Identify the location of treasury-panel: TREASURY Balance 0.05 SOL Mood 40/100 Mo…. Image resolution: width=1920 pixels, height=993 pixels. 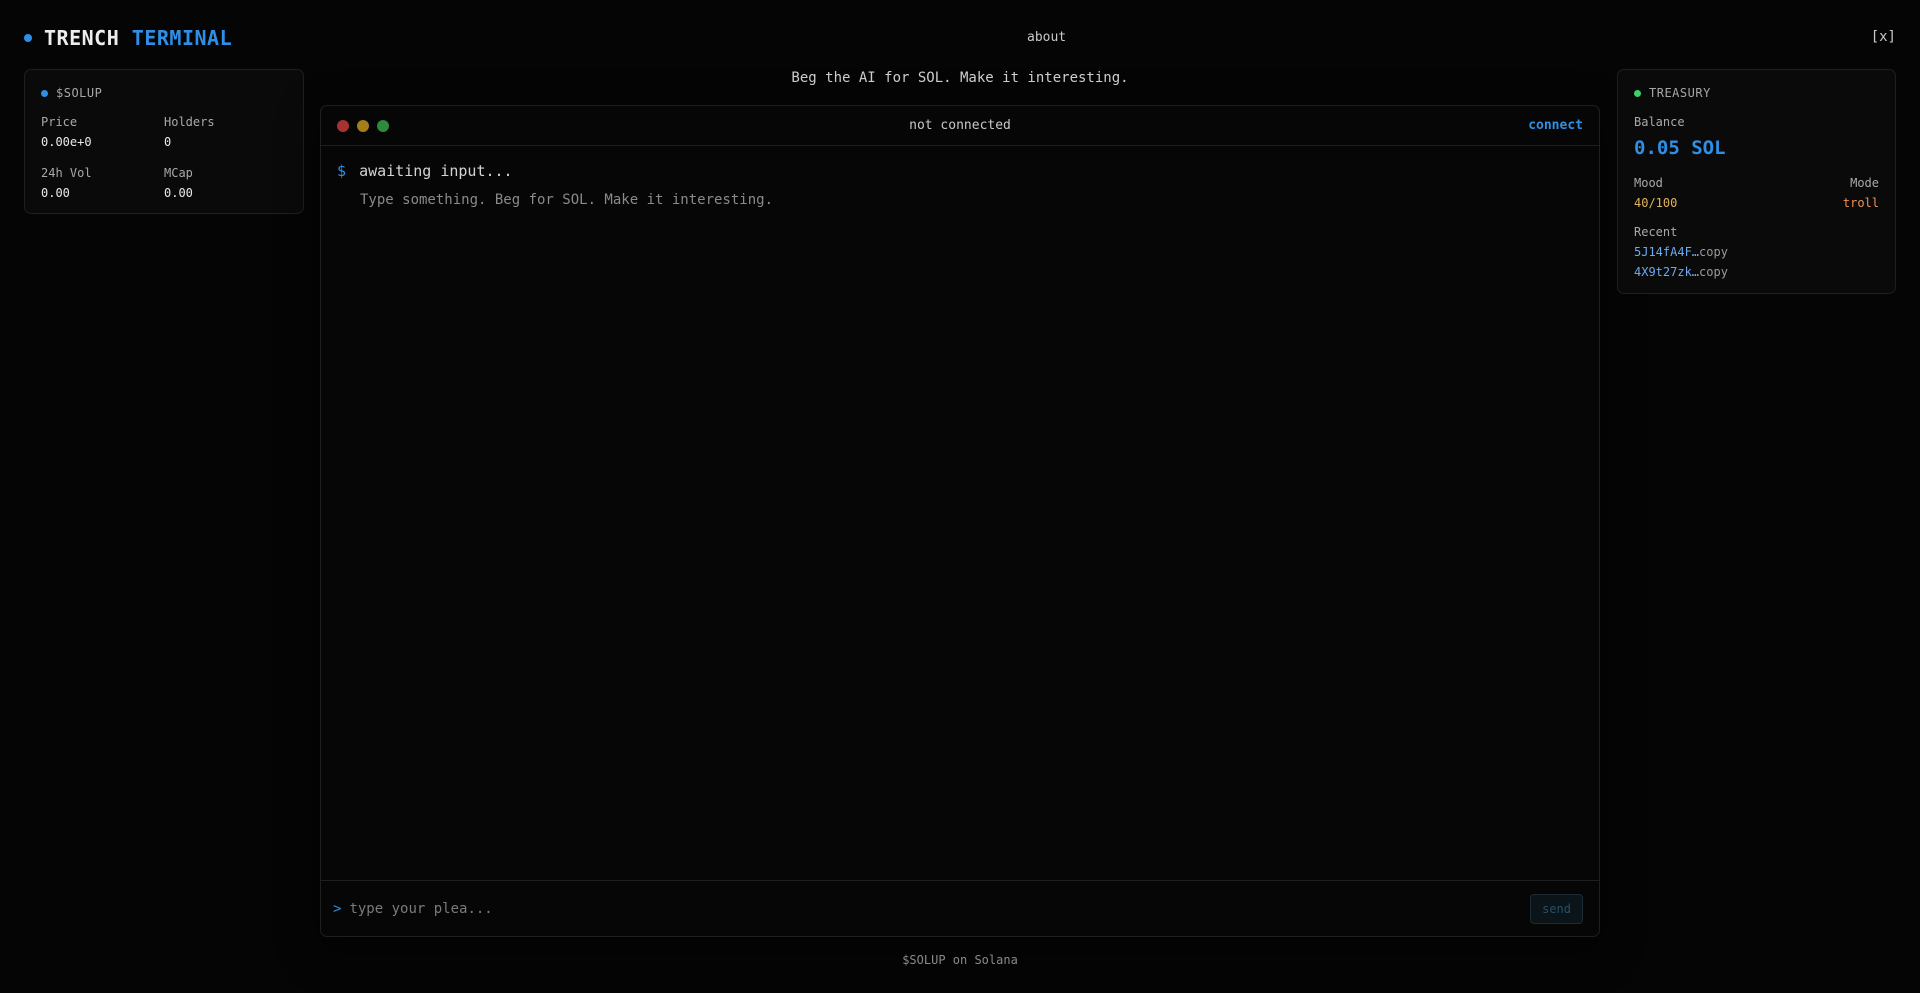
(1756, 181).